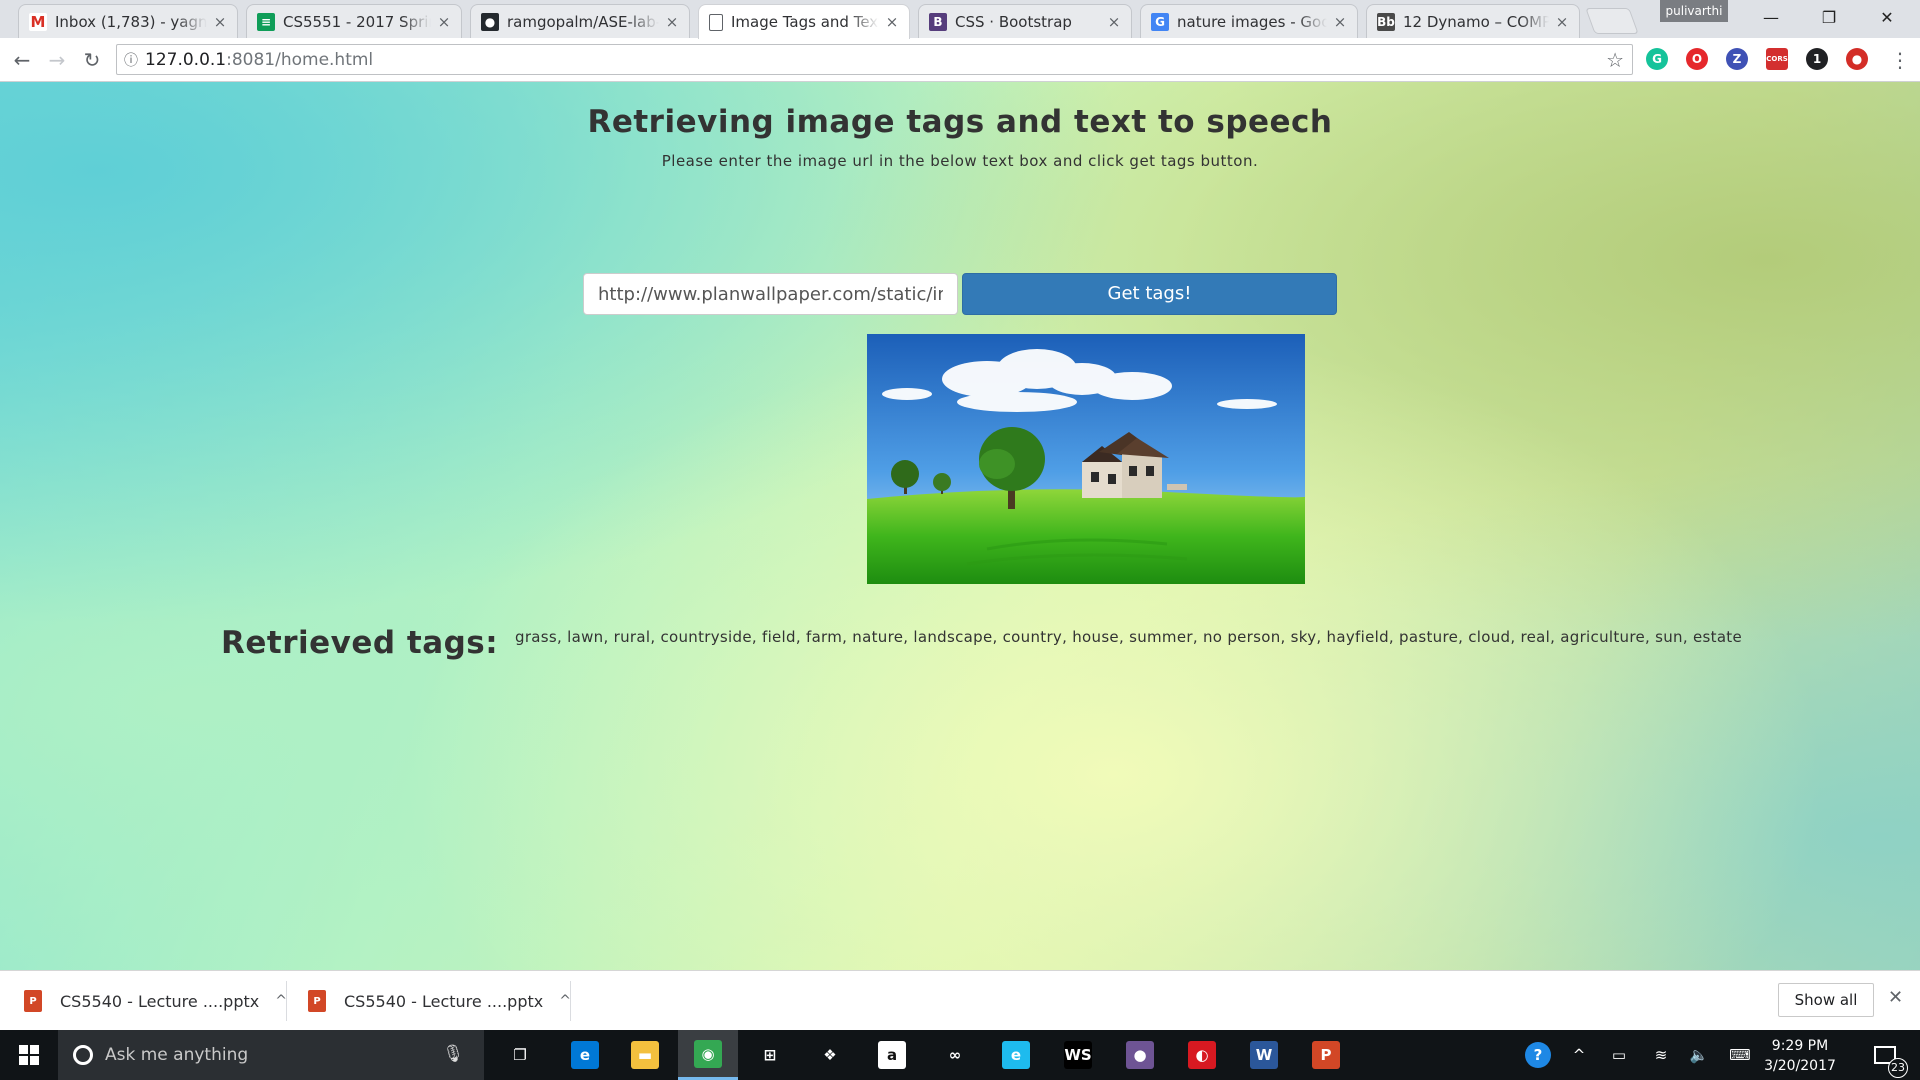  Describe the element at coordinates (490, 21) in the screenshot. I see `github-icon: ●` at that location.